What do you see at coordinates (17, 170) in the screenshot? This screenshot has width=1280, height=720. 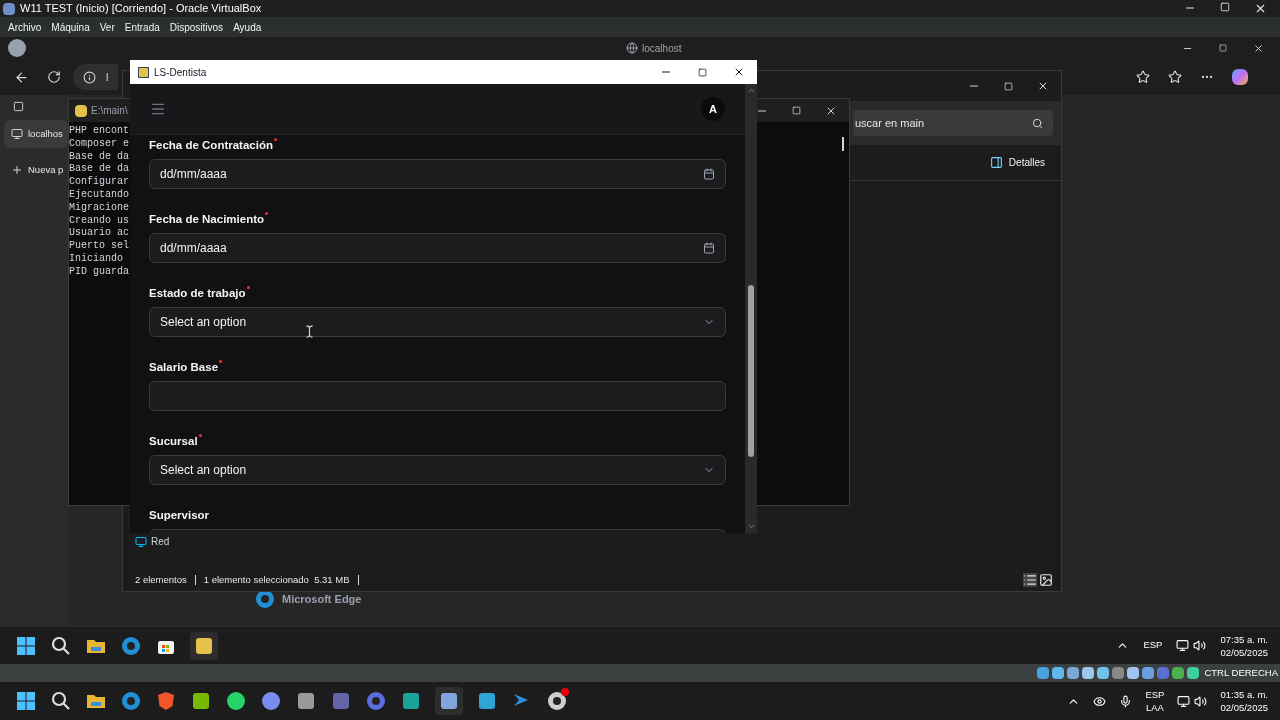 I see `plus-icon` at bounding box center [17, 170].